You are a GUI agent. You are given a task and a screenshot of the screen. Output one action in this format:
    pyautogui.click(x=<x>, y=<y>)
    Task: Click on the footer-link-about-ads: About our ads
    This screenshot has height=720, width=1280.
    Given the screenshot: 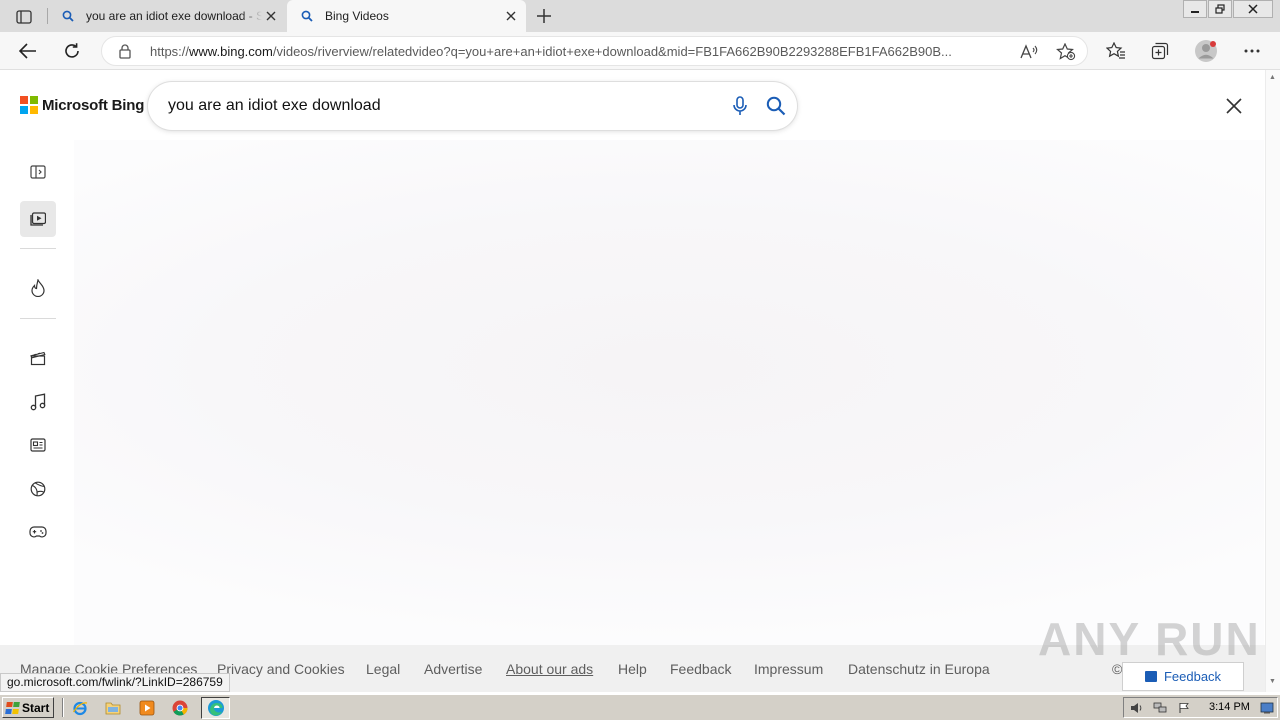 What is the action you would take?
    pyautogui.click(x=549, y=669)
    